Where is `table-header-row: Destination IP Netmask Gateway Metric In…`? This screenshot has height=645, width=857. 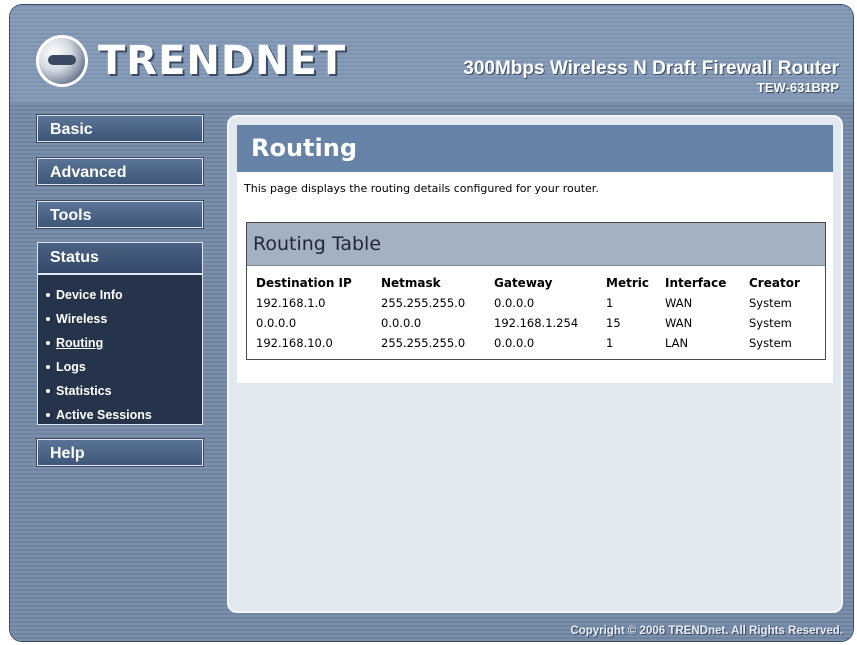 table-header-row: Destination IP Netmask Gateway Metric In… is located at coordinates (537, 283).